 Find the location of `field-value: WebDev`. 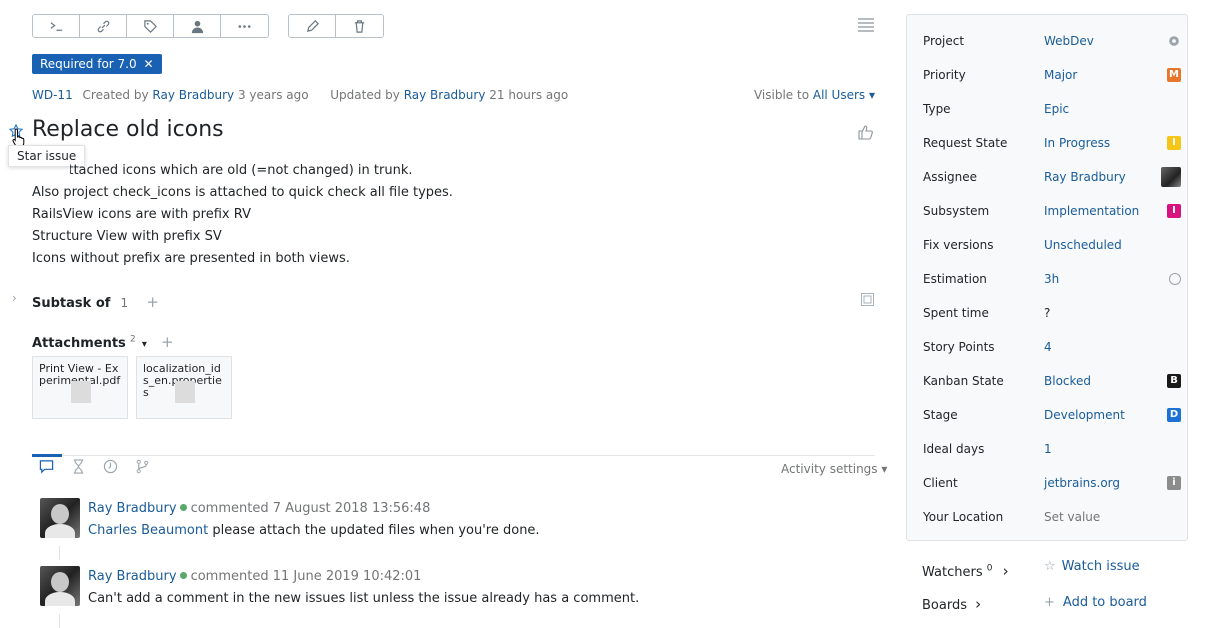

field-value: WebDev is located at coordinates (1069, 41).